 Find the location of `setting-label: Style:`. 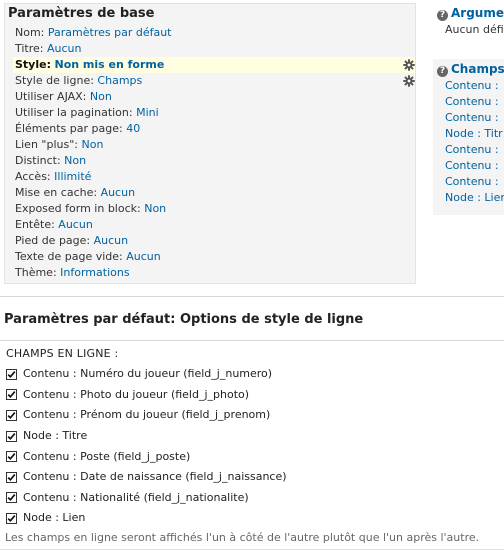

setting-label: Style: is located at coordinates (33, 64).